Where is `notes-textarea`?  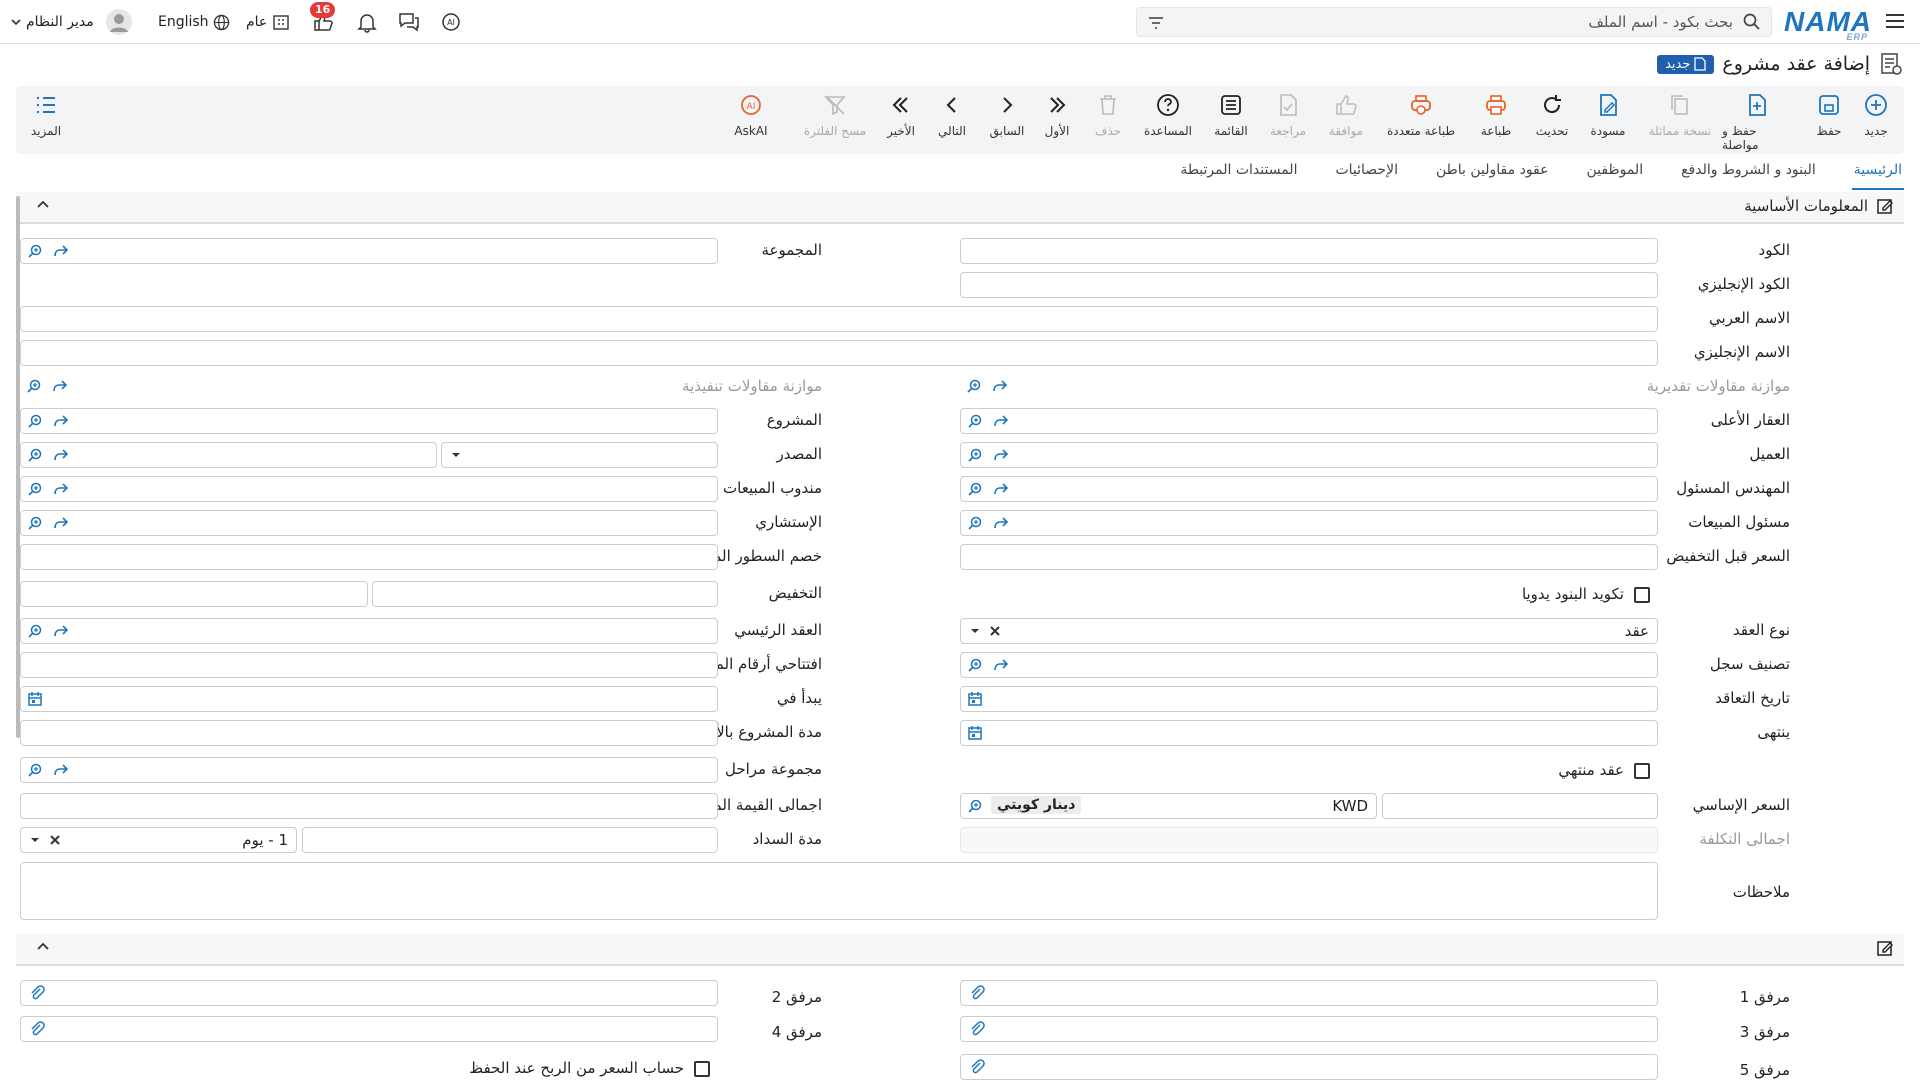
notes-textarea is located at coordinates (839, 891).